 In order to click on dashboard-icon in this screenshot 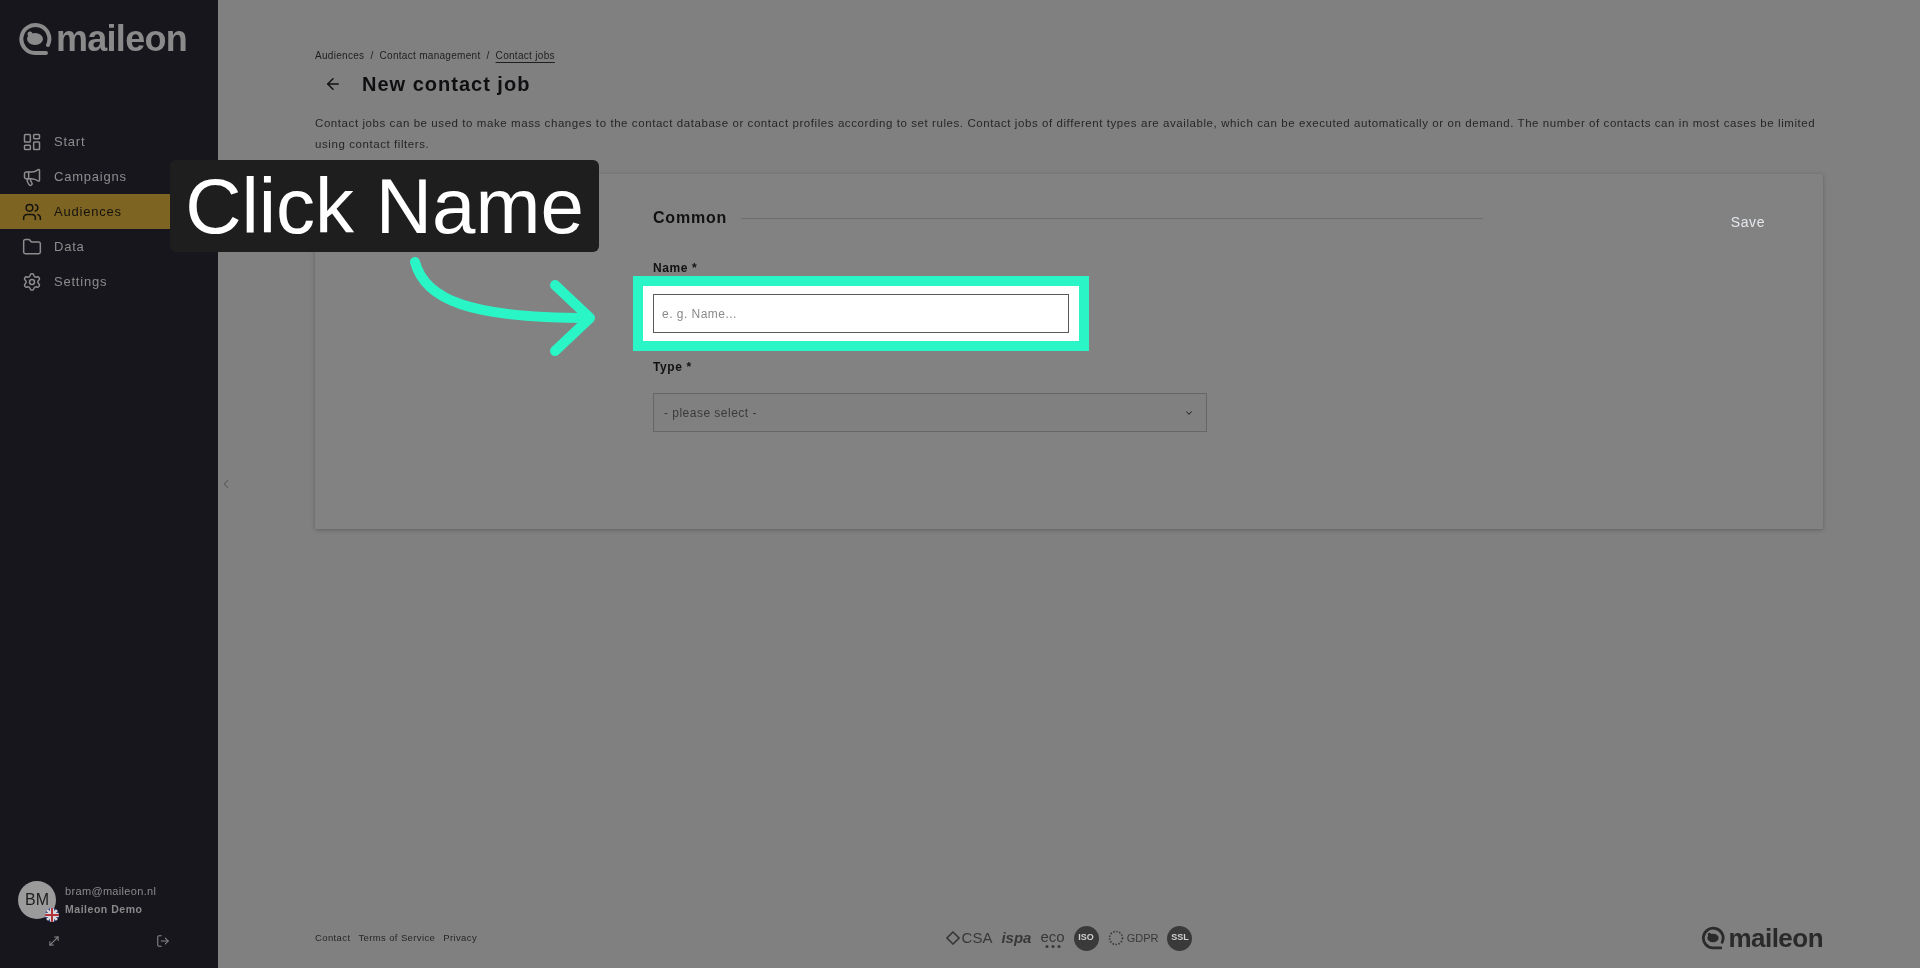, I will do `click(32, 141)`.